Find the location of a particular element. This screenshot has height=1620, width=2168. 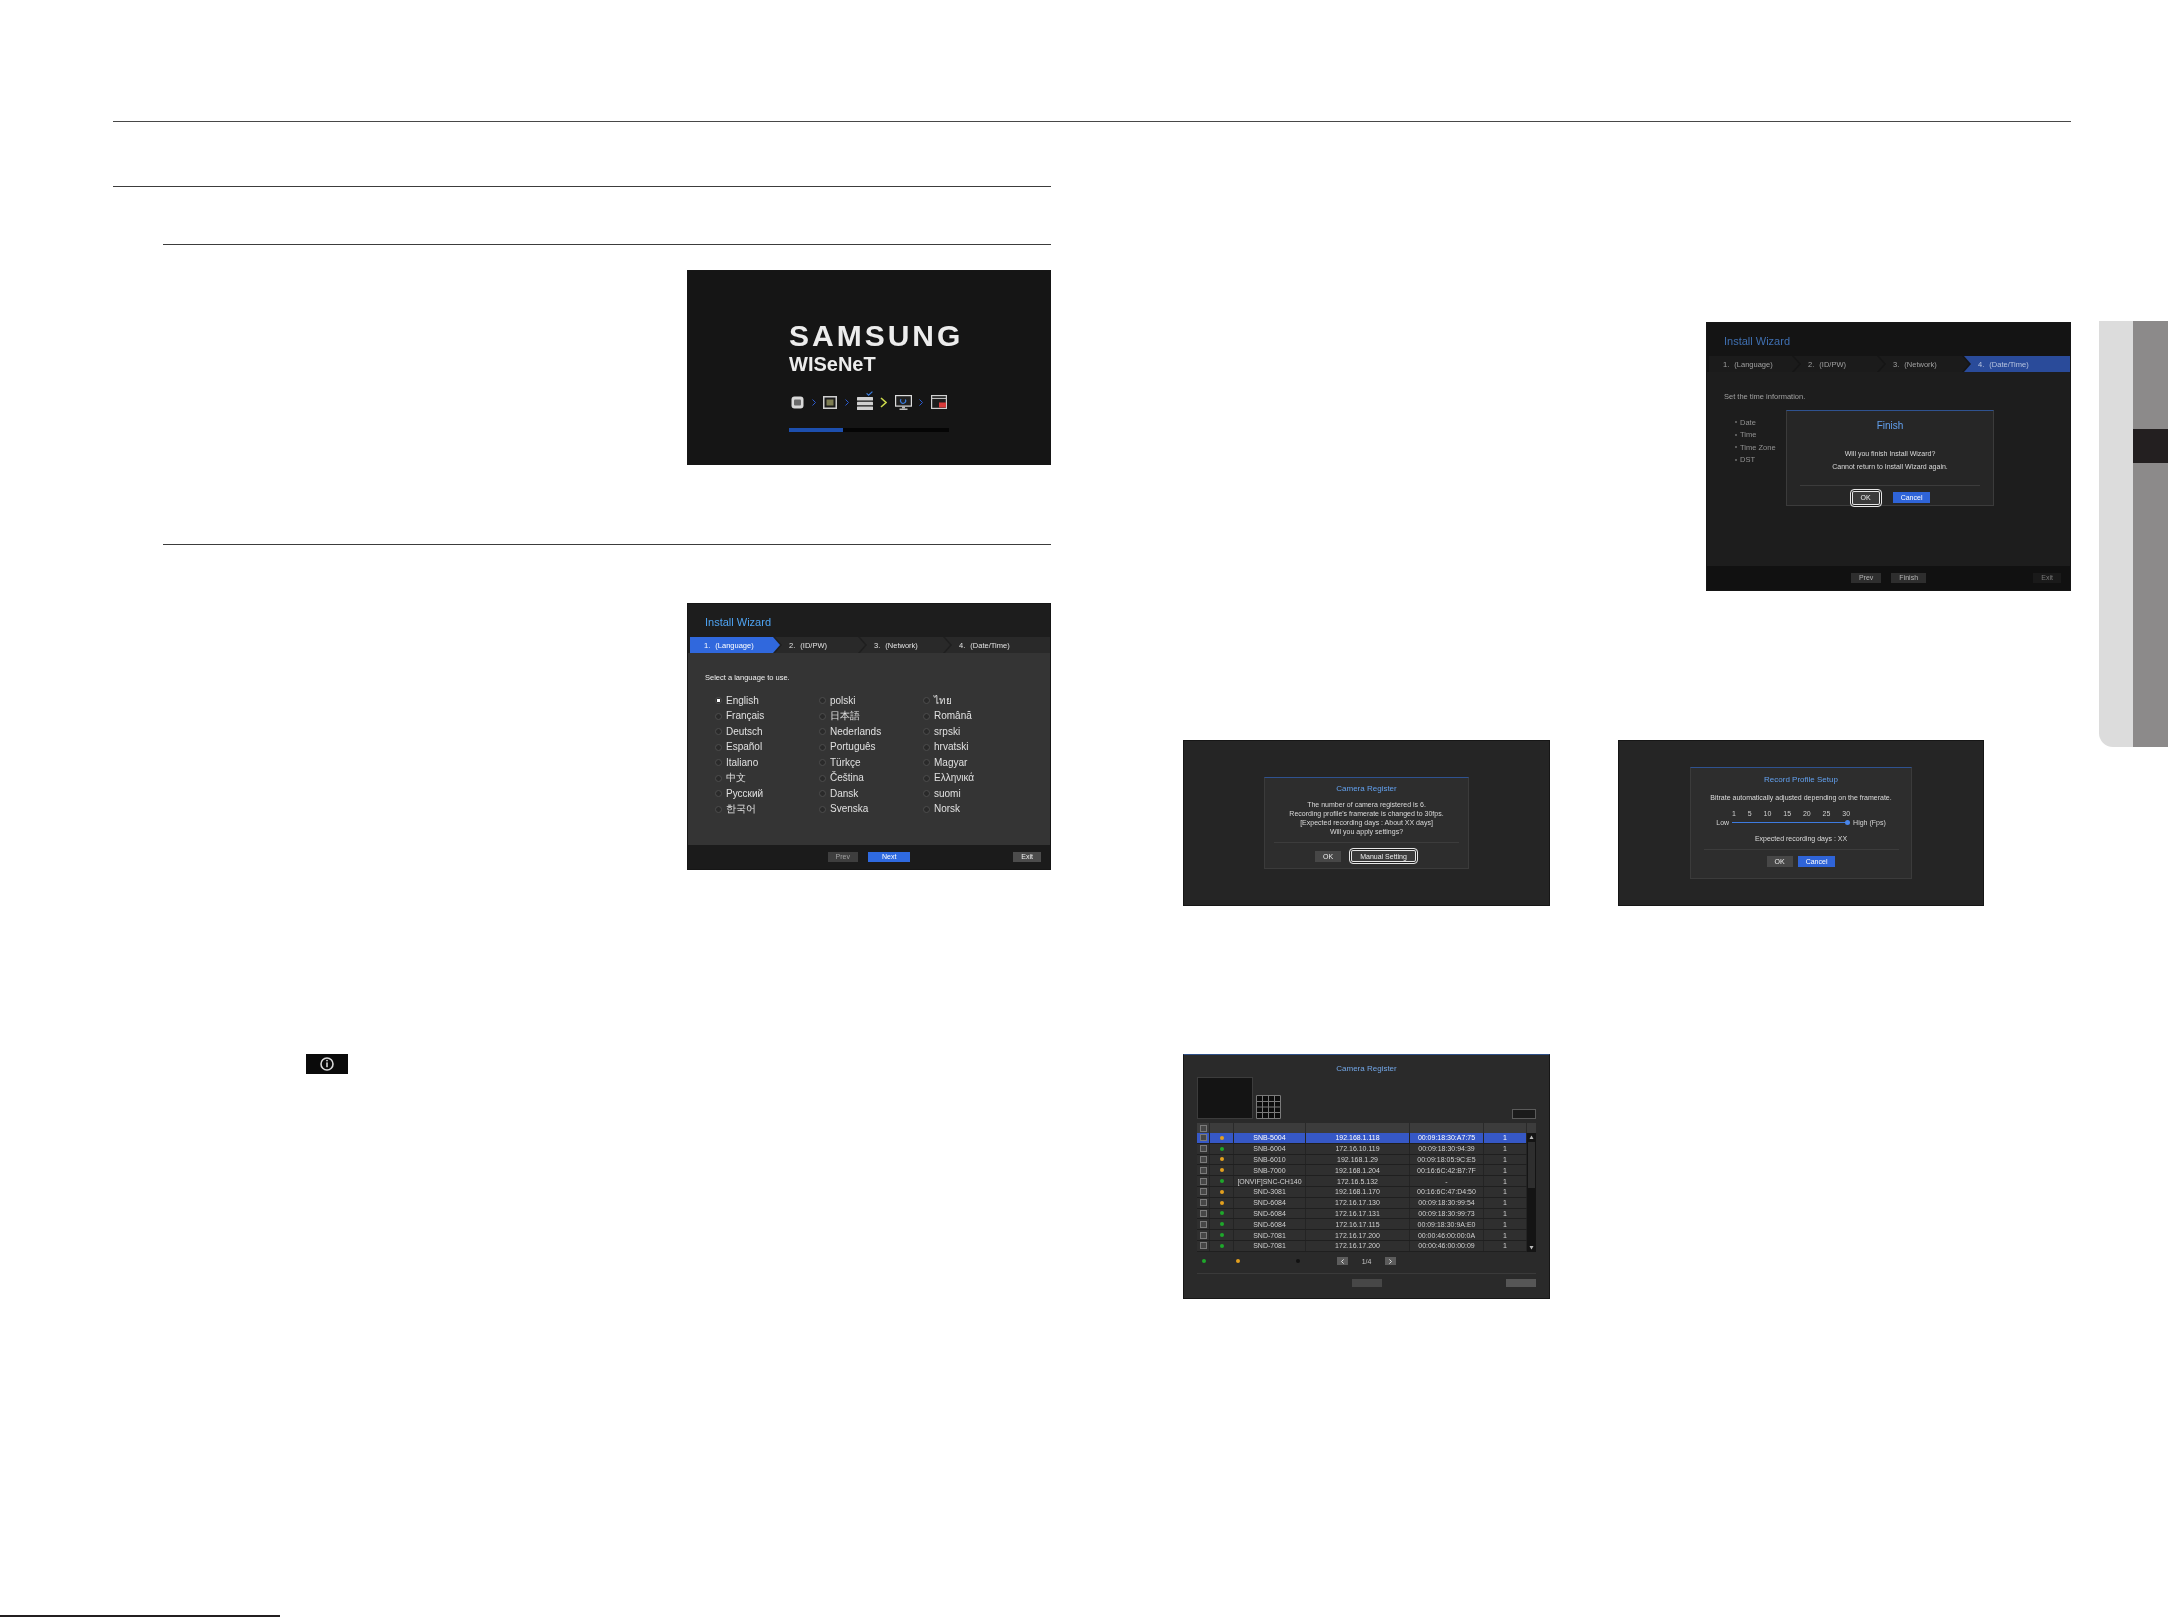

window-title: Camera Register is located at coordinates (1366, 1069).